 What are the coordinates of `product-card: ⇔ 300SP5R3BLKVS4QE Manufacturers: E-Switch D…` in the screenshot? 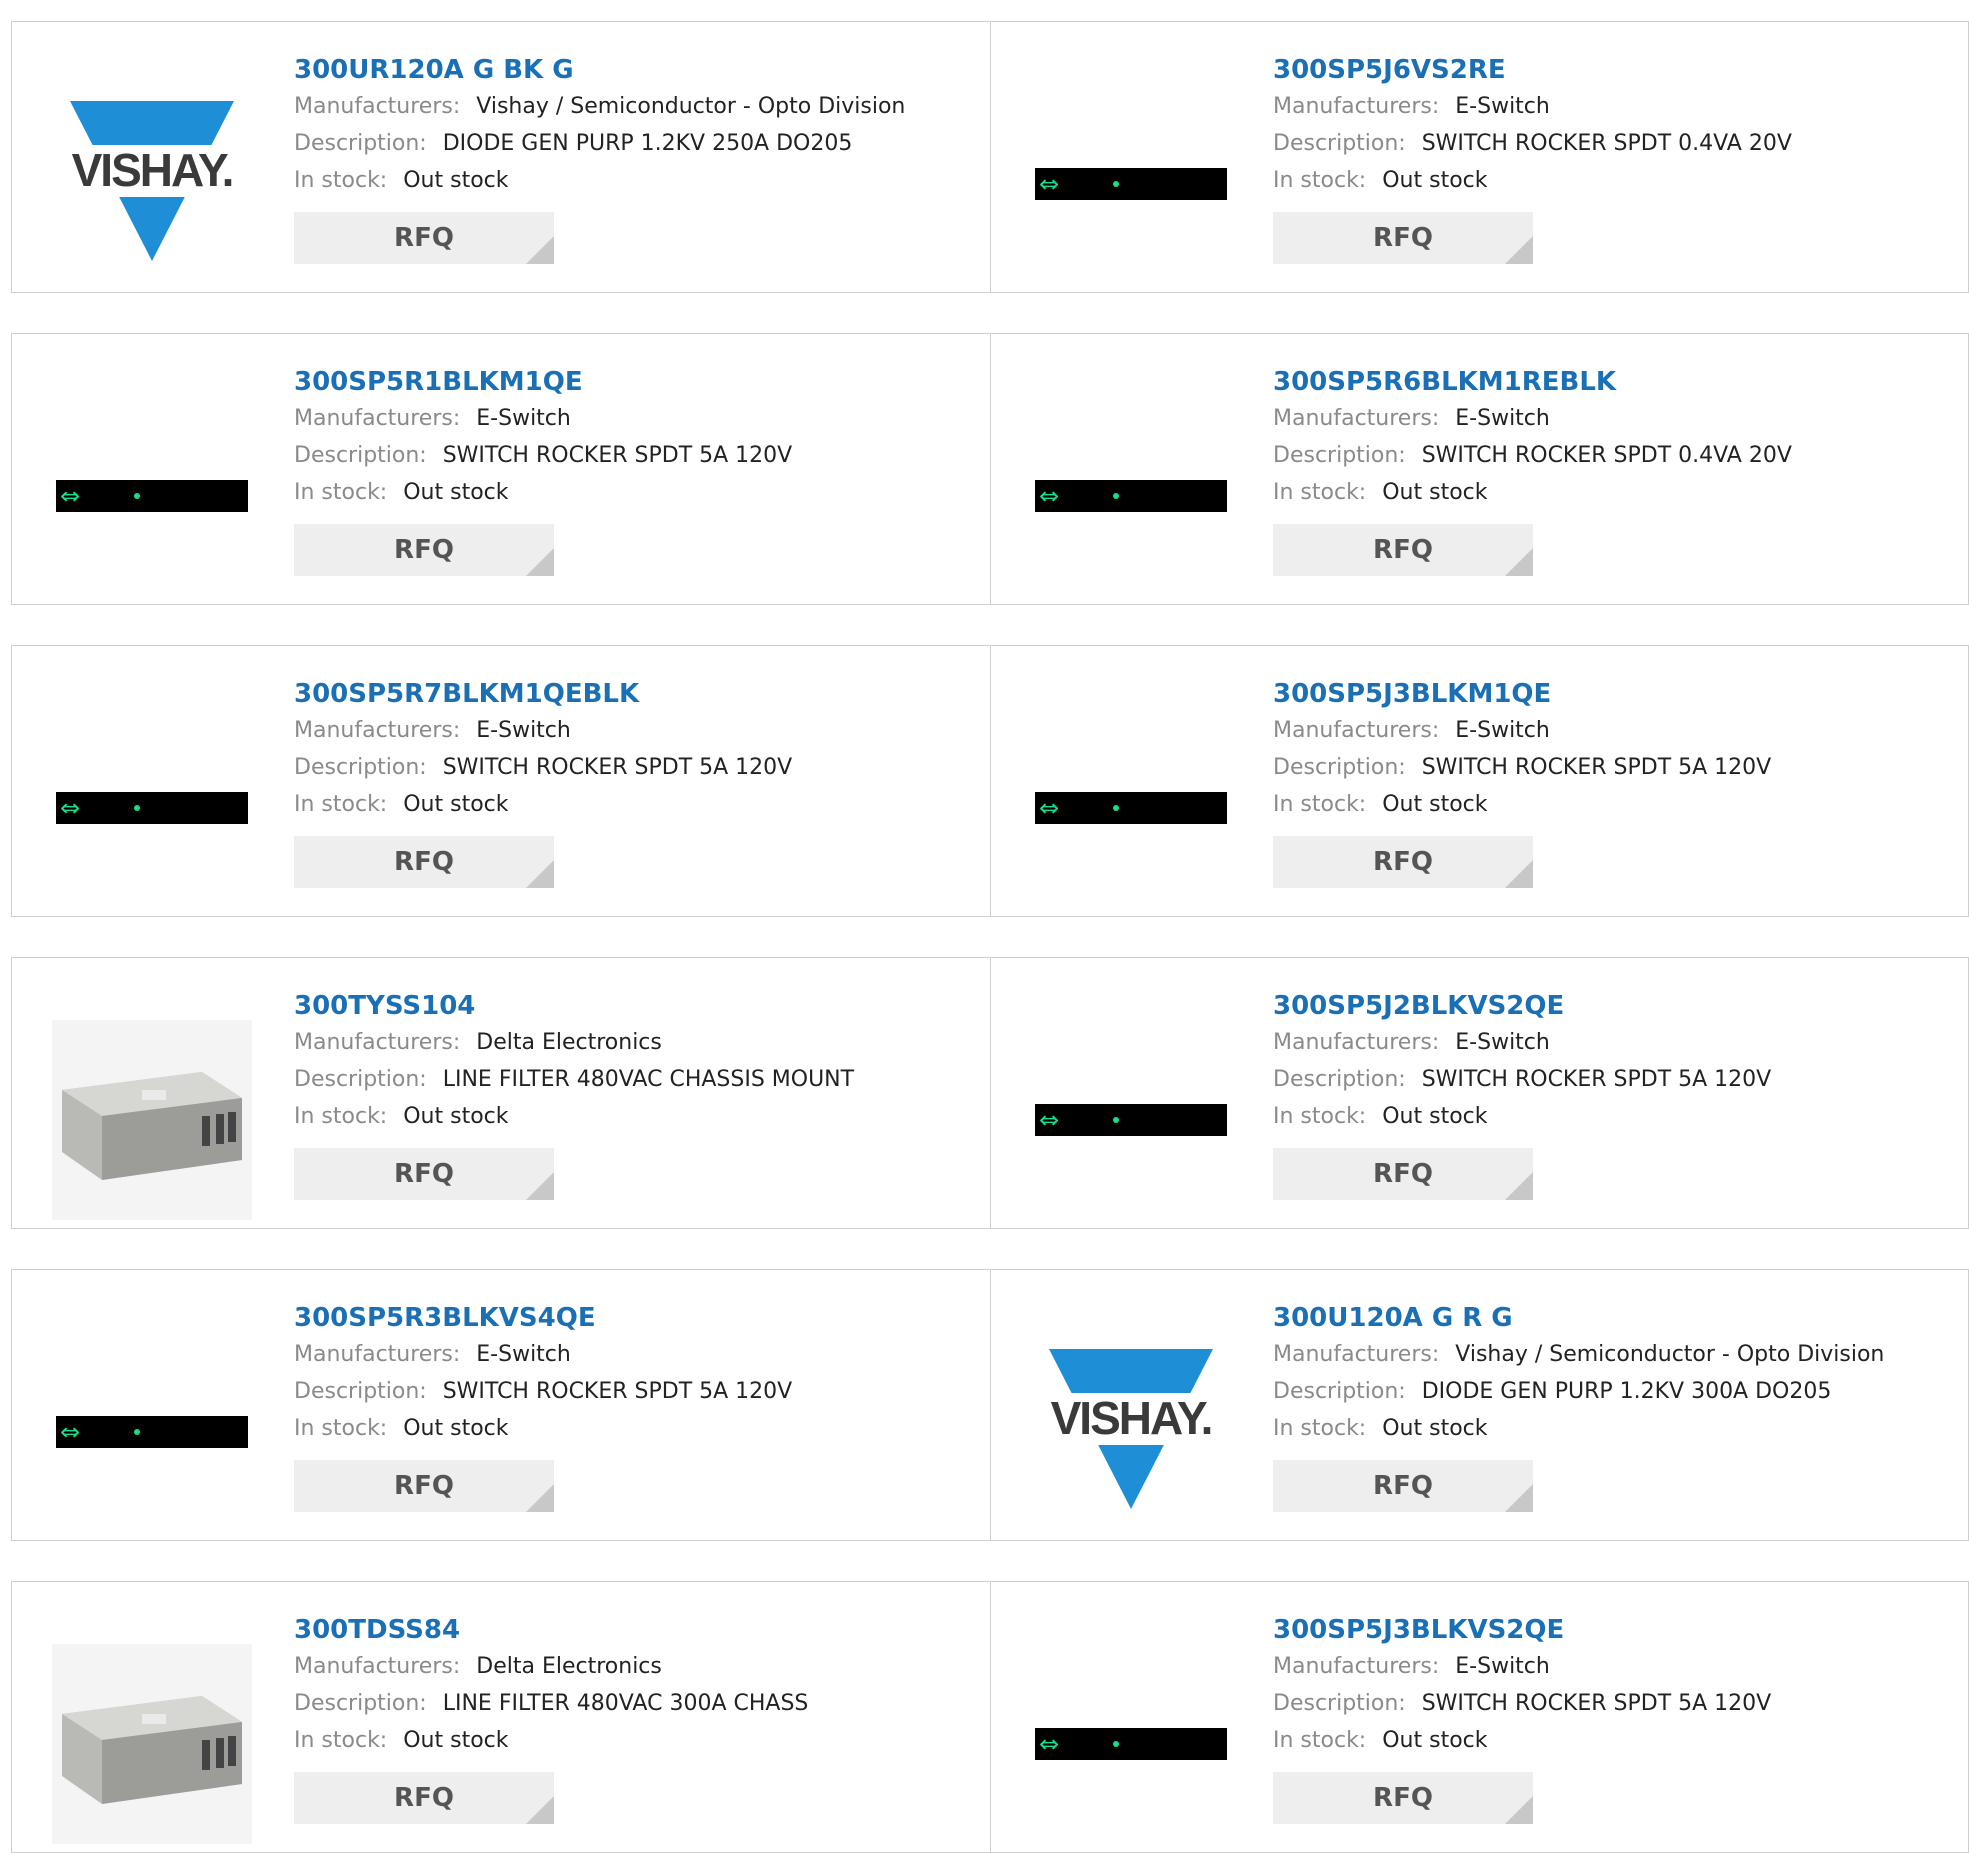 It's located at (501, 1405).